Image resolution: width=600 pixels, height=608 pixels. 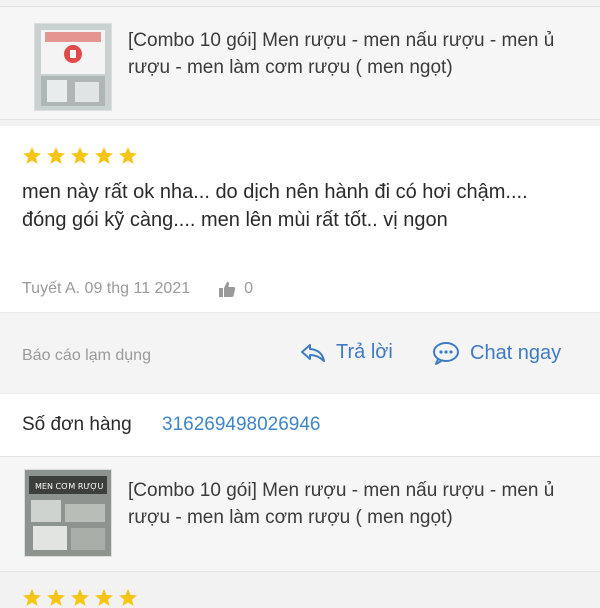 I want to click on reply-button: Trả lời, so click(x=346, y=352).